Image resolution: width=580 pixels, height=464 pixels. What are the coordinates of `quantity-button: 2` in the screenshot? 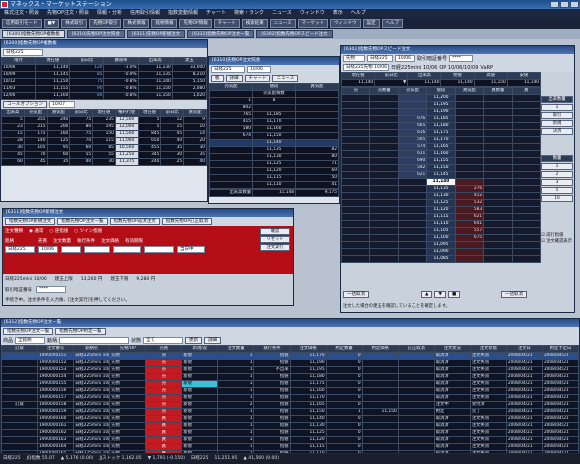 It's located at (557, 174).